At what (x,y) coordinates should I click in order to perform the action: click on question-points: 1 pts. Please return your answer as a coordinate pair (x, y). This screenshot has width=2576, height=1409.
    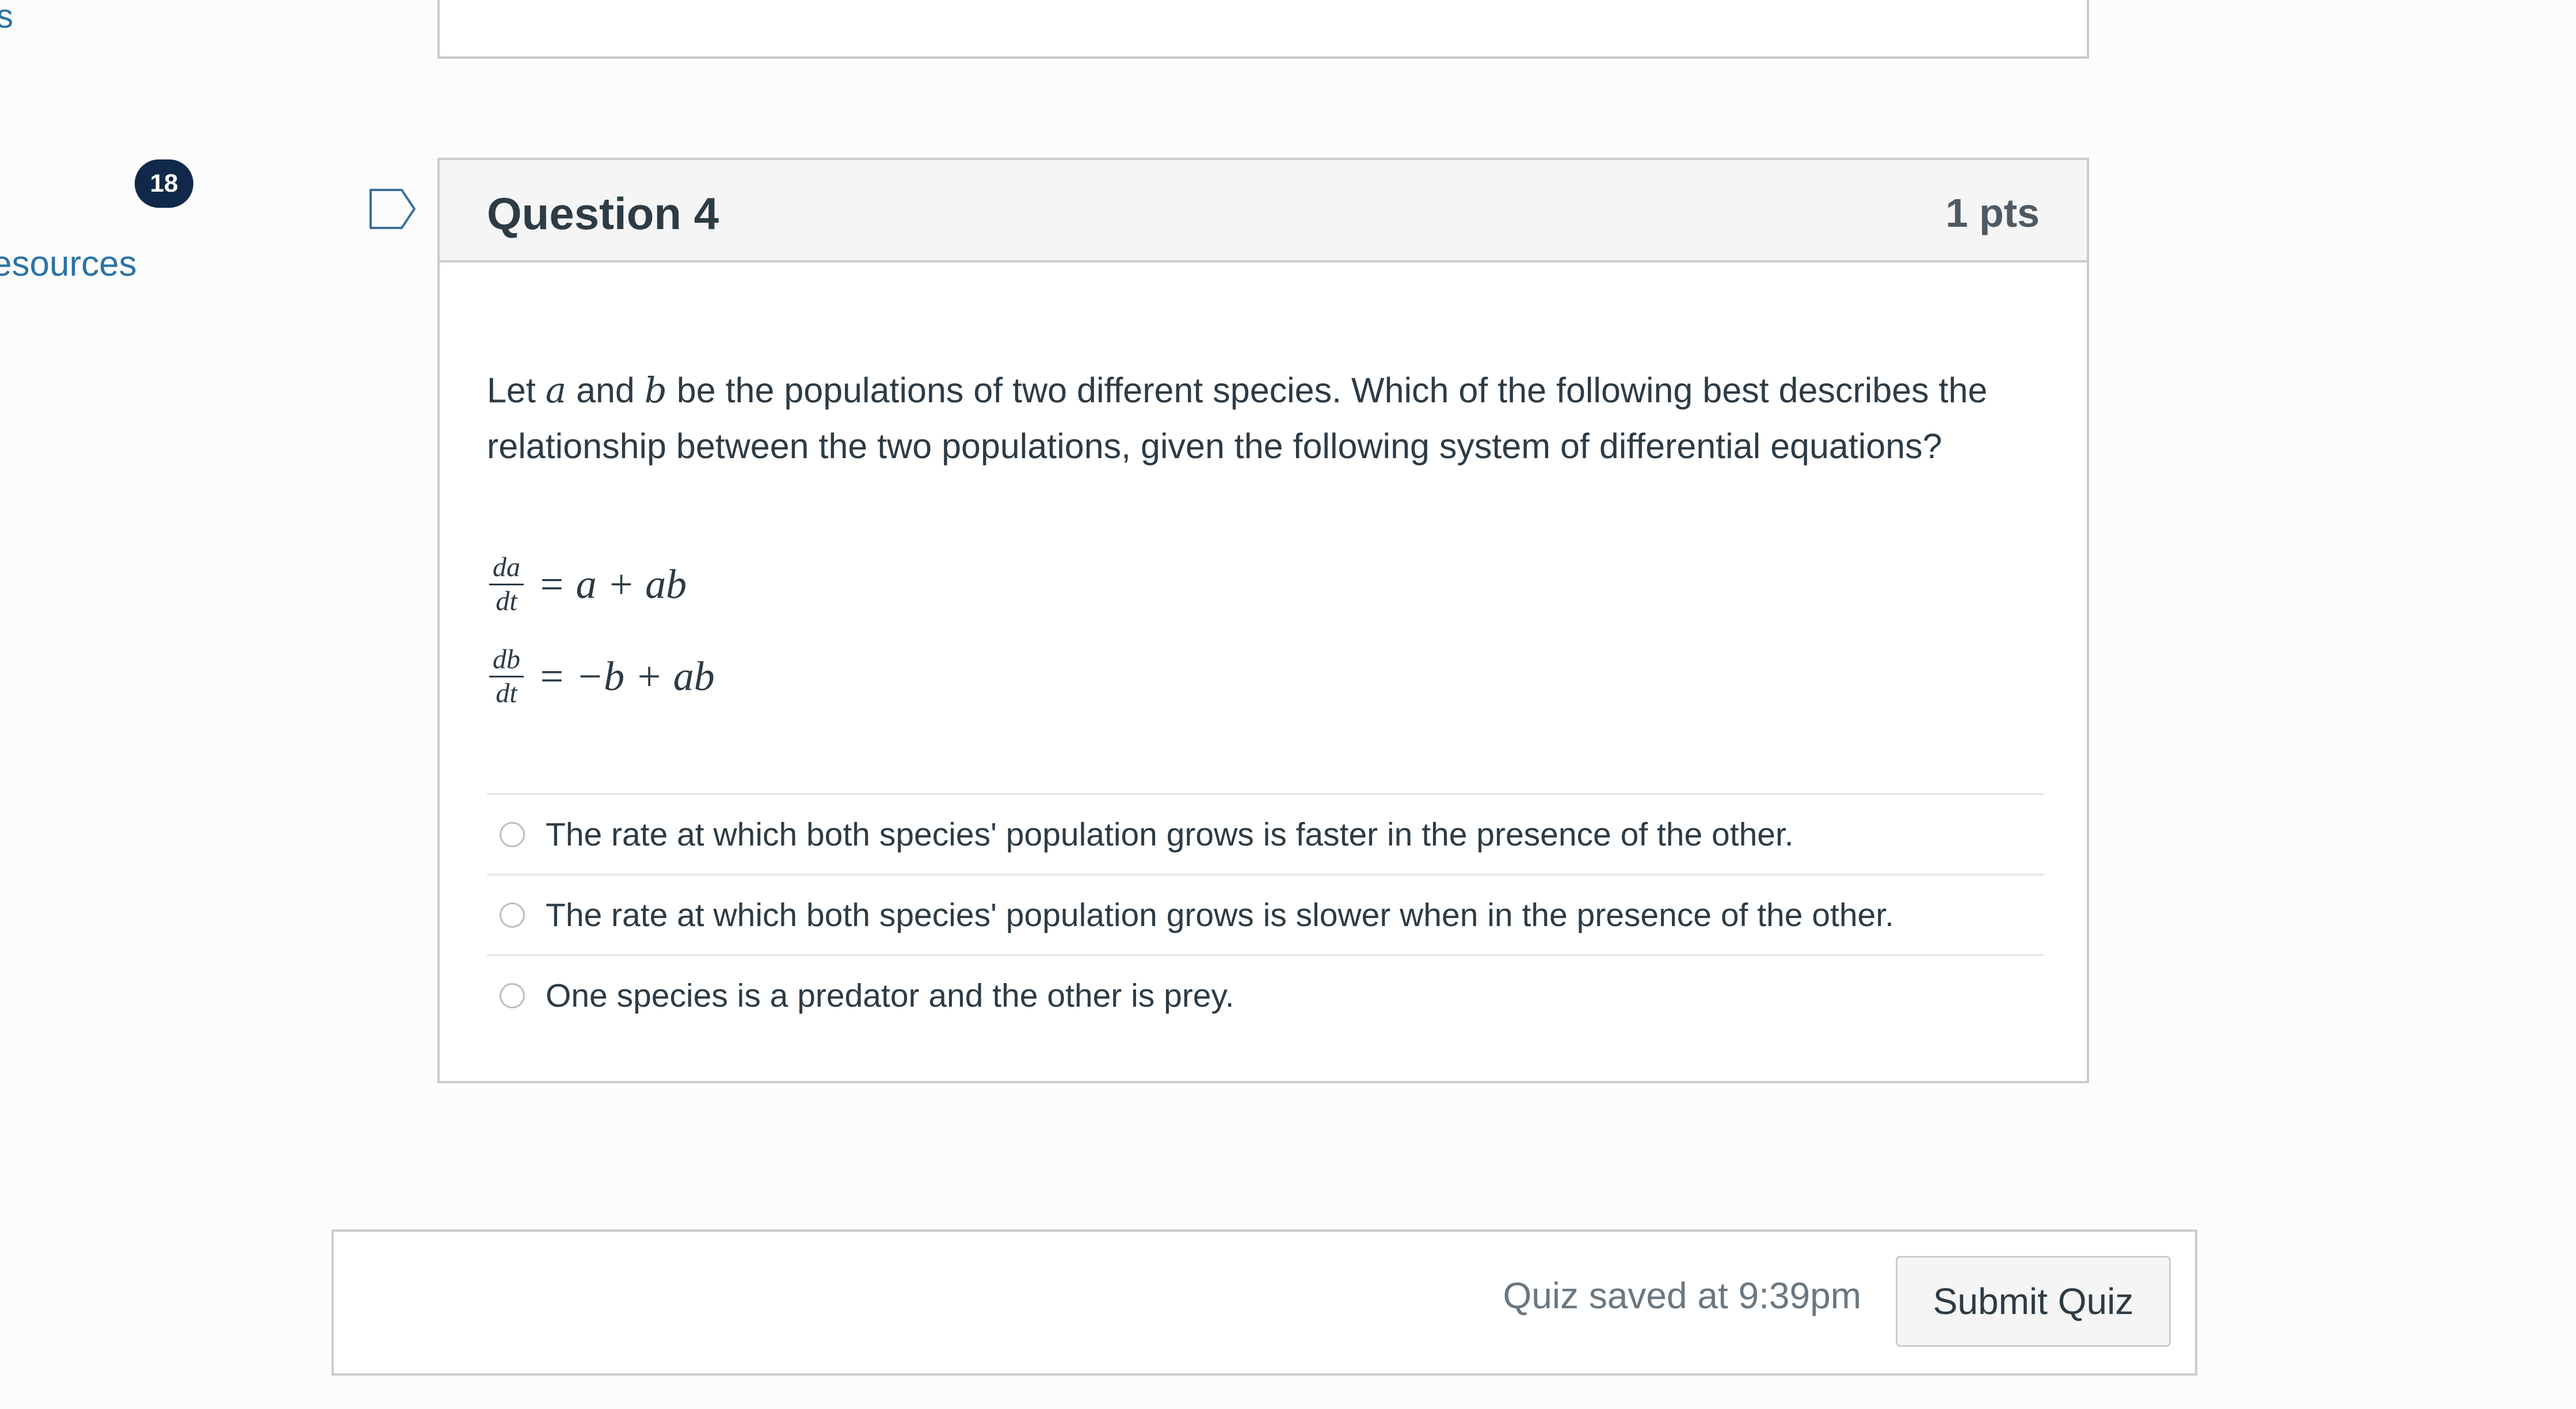
    Looking at the image, I should click on (1992, 213).